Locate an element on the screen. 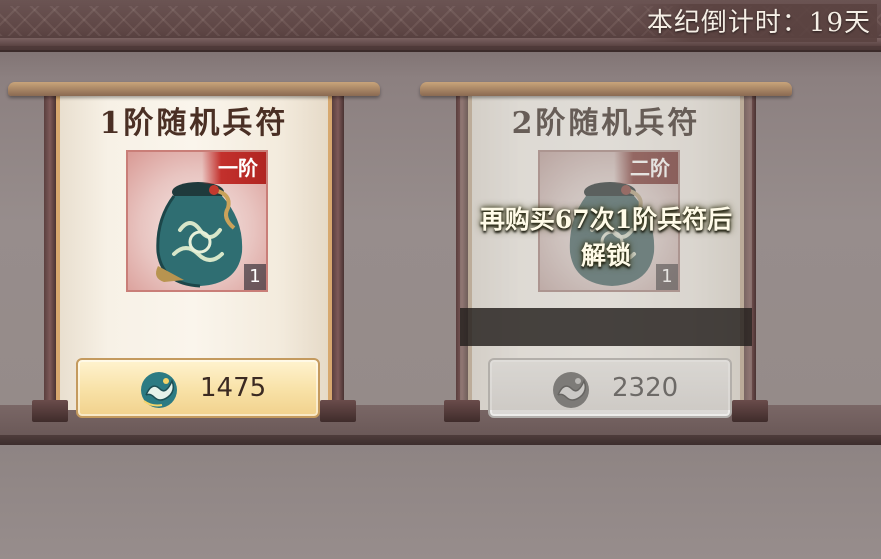 The width and height of the screenshot is (881, 559). tier-badge: 一阶 is located at coordinates (234, 168).